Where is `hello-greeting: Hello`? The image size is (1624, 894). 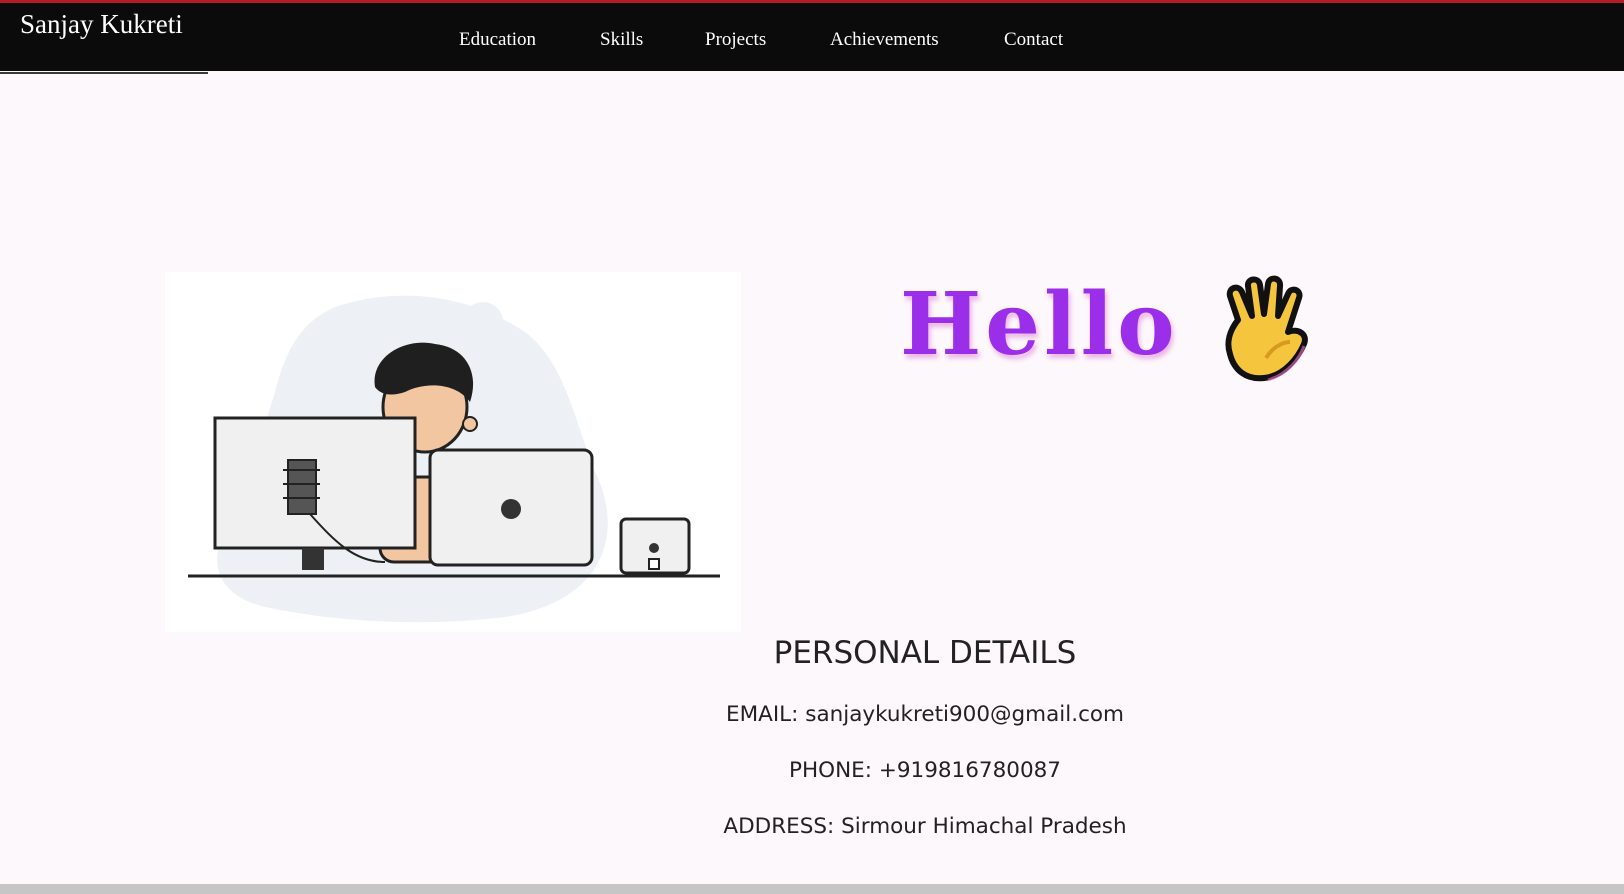 hello-greeting: Hello is located at coordinates (1039, 324).